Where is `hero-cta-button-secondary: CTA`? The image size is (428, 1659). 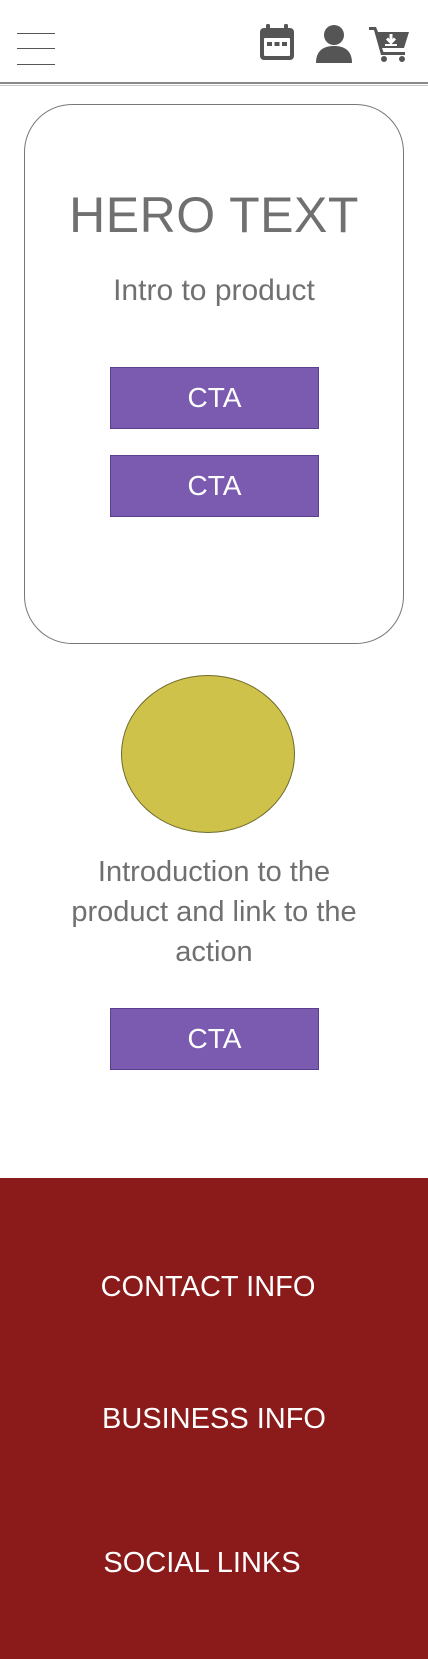 hero-cta-button-secondary: CTA is located at coordinates (214, 486).